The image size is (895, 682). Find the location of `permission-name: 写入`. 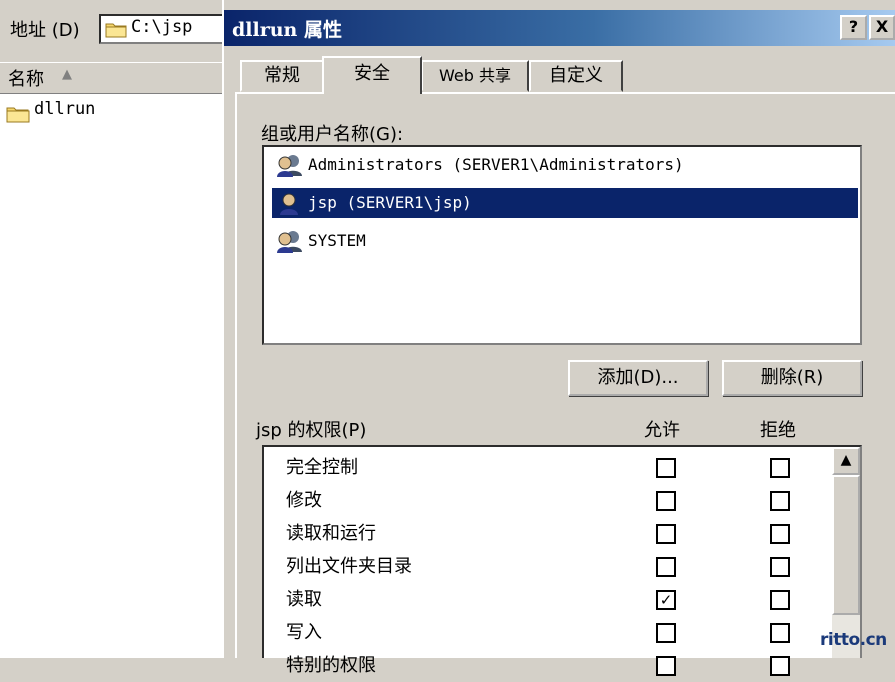

permission-name: 写入 is located at coordinates (304, 632).